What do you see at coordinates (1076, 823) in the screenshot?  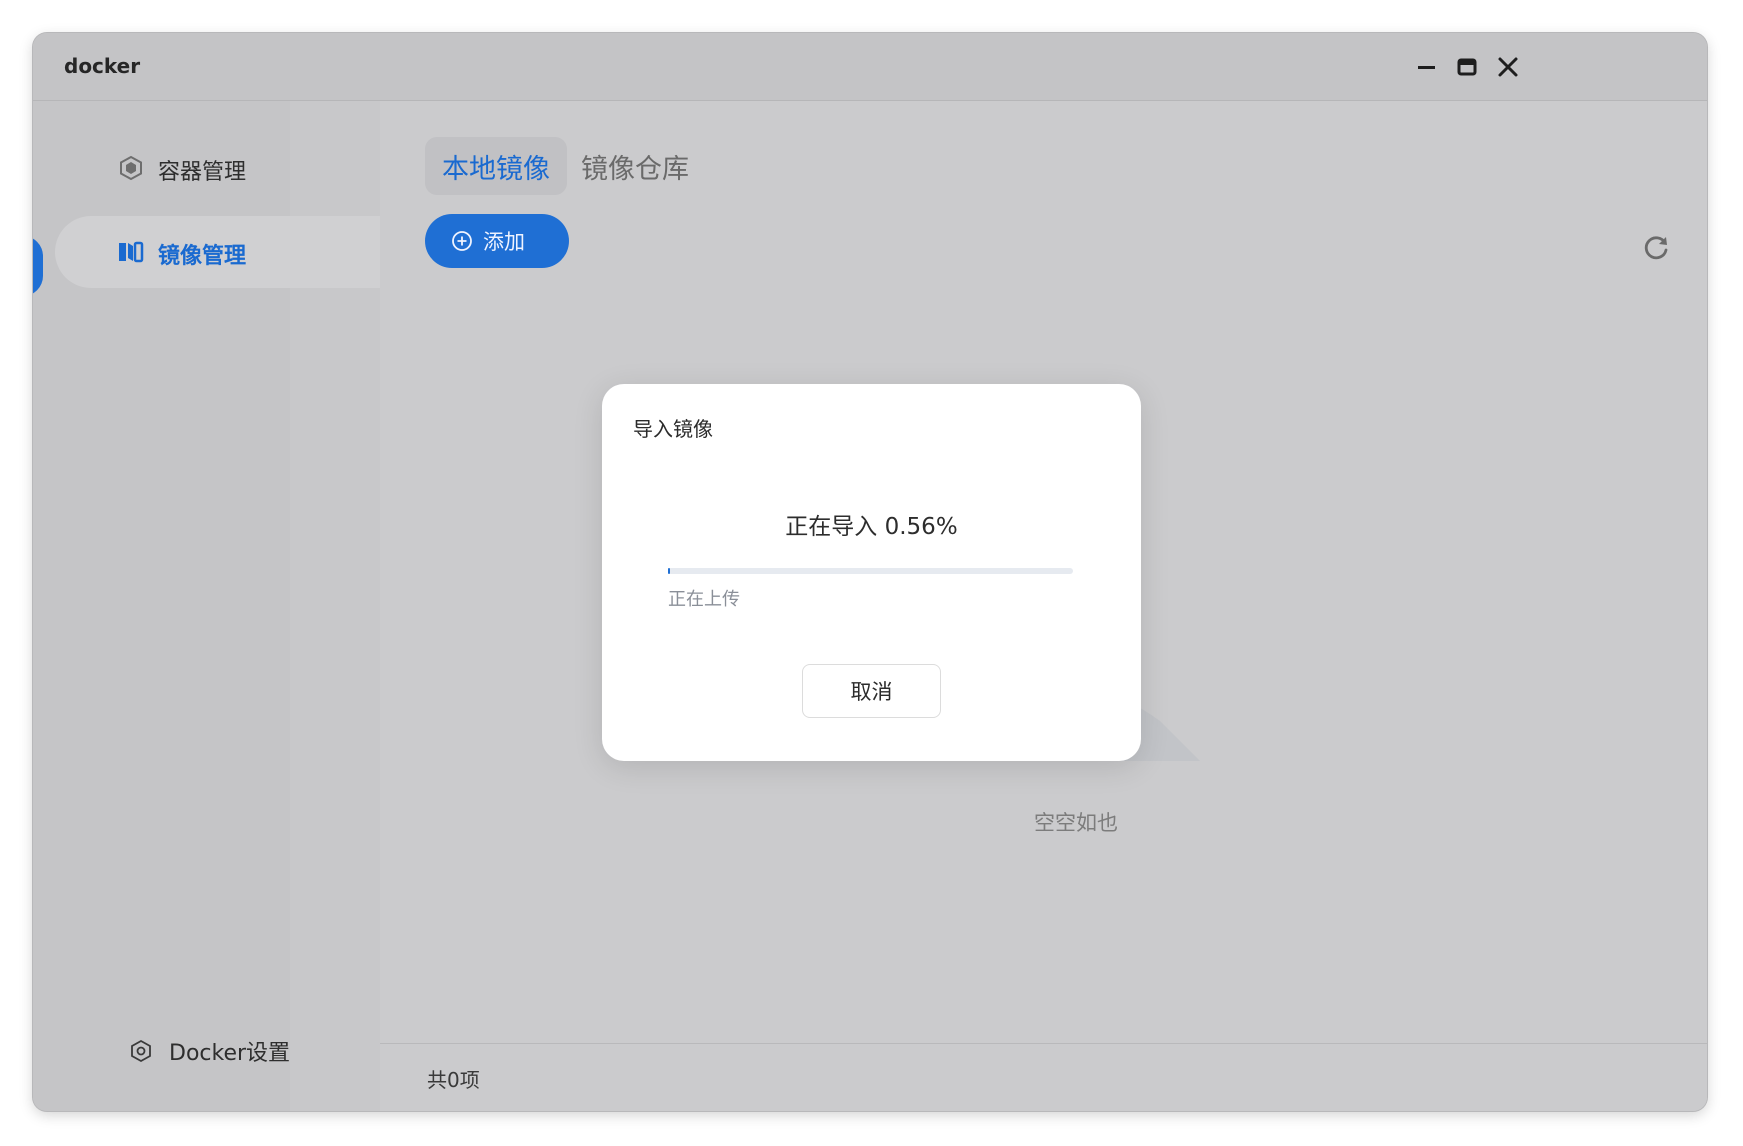 I see `empty-state-text: 空空如也` at bounding box center [1076, 823].